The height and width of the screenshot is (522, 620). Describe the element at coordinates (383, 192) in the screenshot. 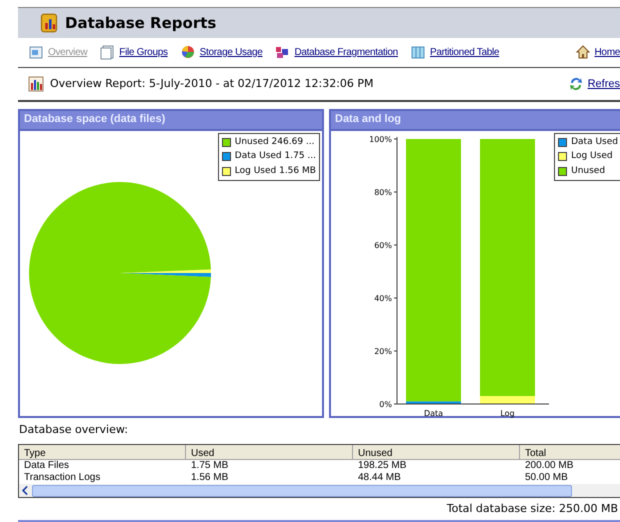

I see `tick-label: 80%` at that location.